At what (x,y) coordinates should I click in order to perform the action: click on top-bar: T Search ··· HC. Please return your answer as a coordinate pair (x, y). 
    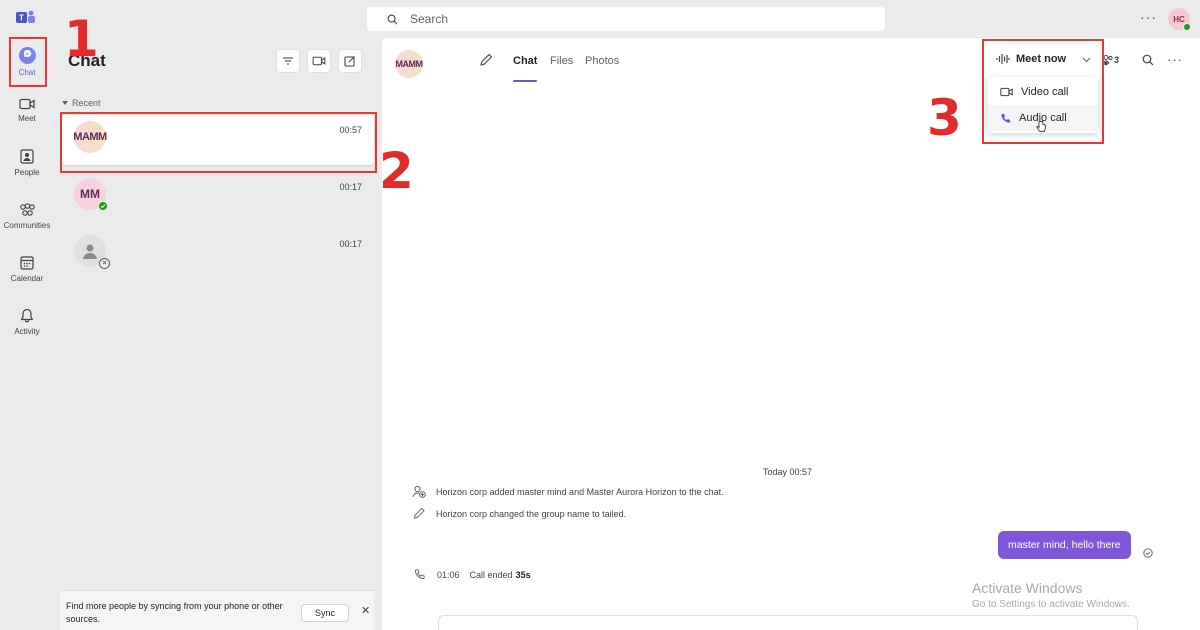
    Looking at the image, I should click on (600, 19).